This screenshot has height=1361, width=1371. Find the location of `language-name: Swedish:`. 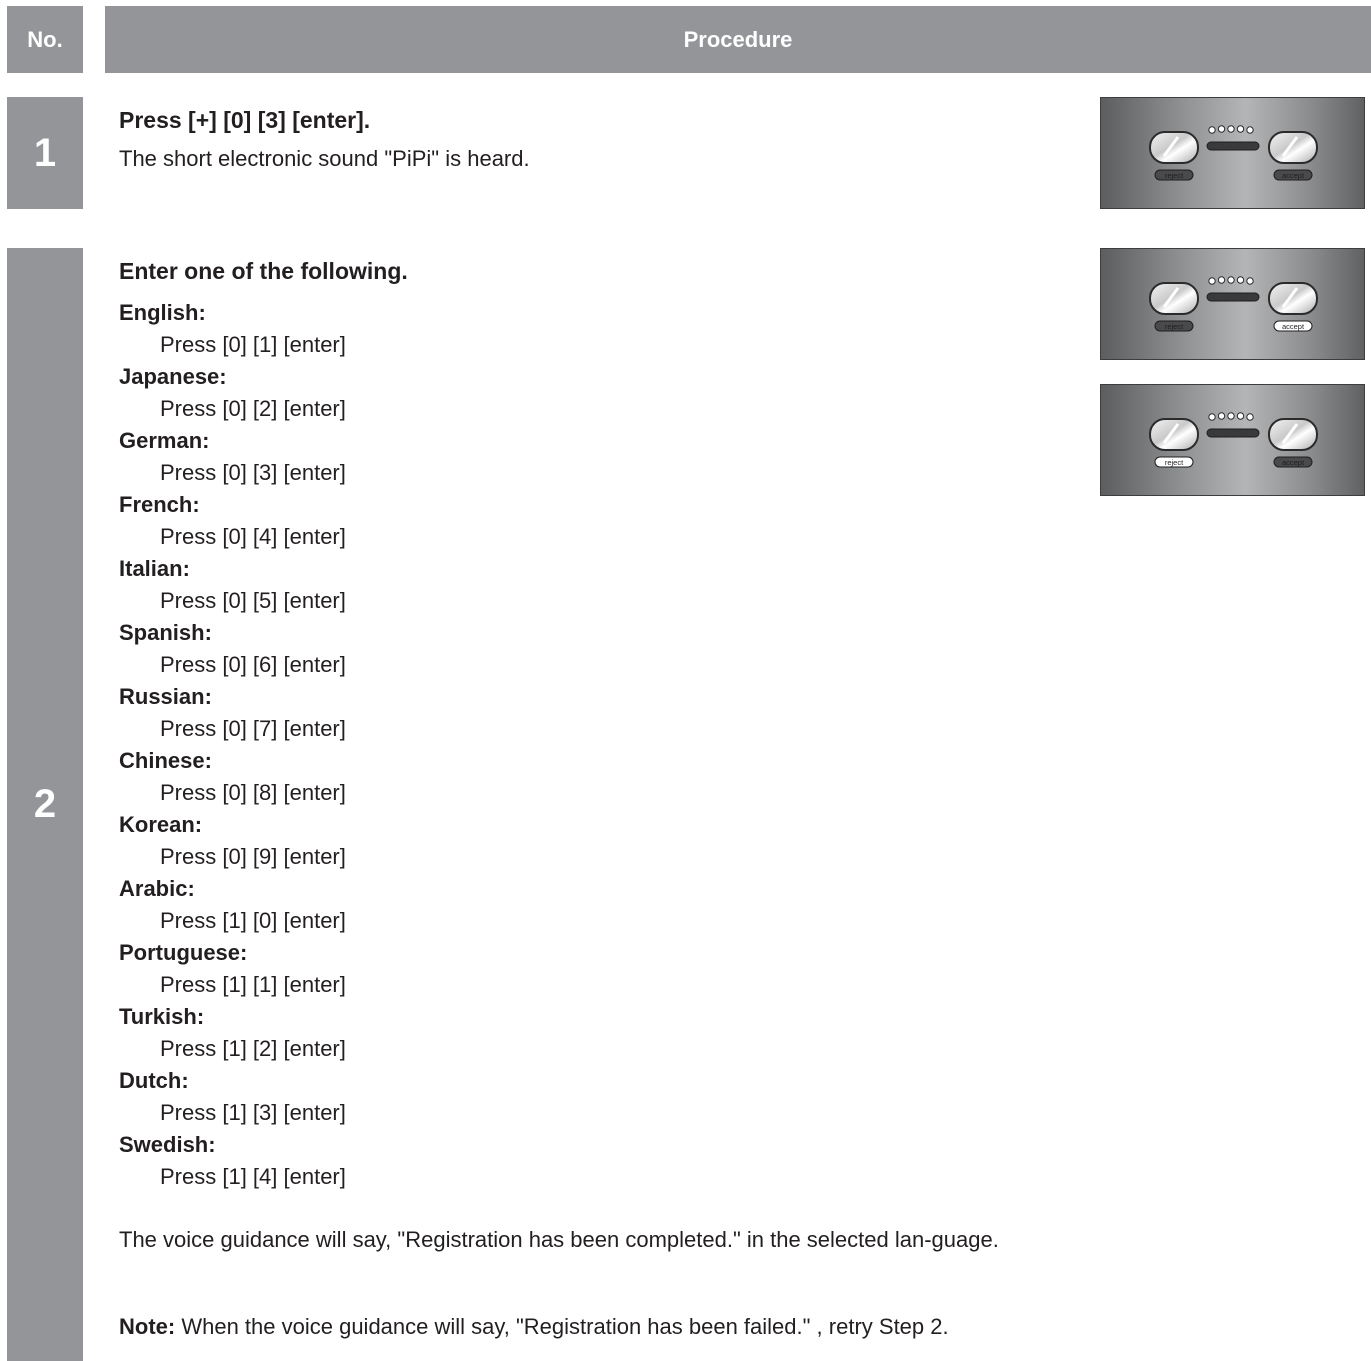

language-name: Swedish: is located at coordinates (167, 1144).